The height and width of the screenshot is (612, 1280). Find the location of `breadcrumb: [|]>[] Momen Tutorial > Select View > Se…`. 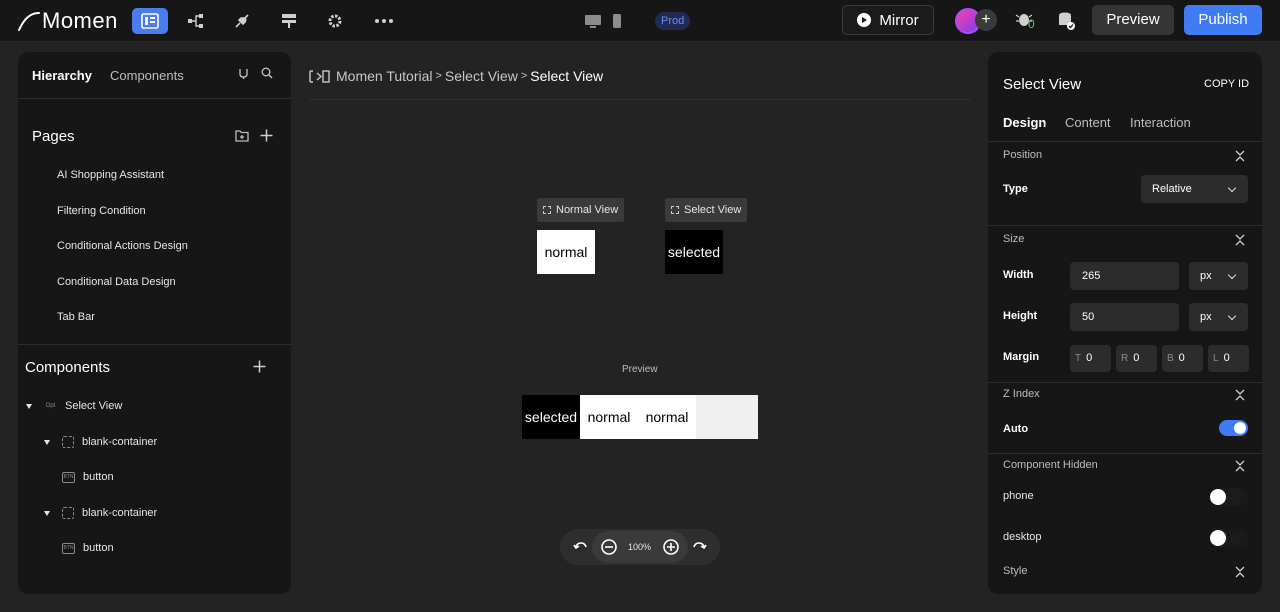

breadcrumb: [|]>[] Momen Tutorial > Select View > Se… is located at coordinates (456, 76).